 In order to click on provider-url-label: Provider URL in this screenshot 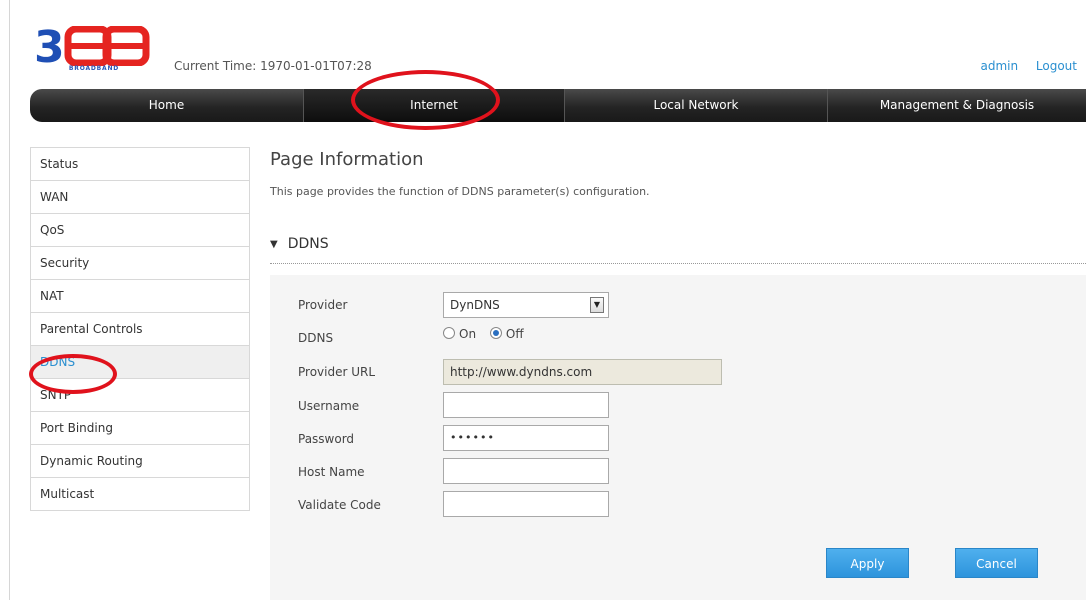, I will do `click(337, 372)`.